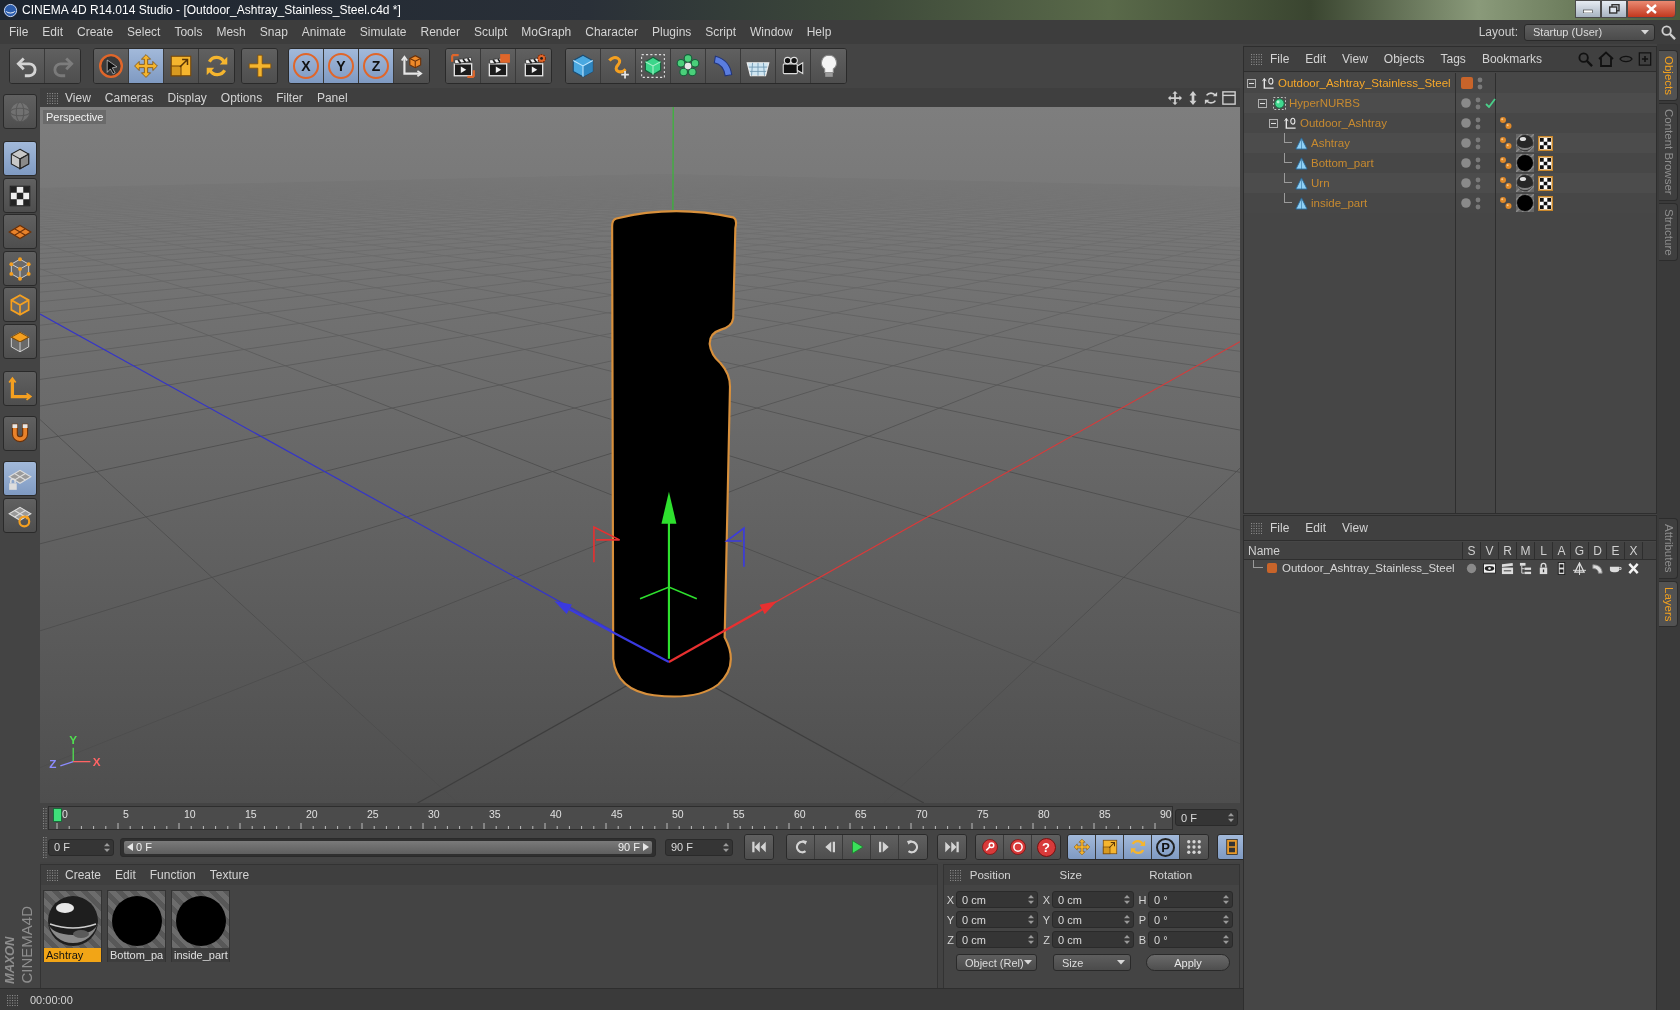 The width and height of the screenshot is (1680, 1010). What do you see at coordinates (996, 962) in the screenshot?
I see `coordinate-mode-dropdown: Object (Rel)` at bounding box center [996, 962].